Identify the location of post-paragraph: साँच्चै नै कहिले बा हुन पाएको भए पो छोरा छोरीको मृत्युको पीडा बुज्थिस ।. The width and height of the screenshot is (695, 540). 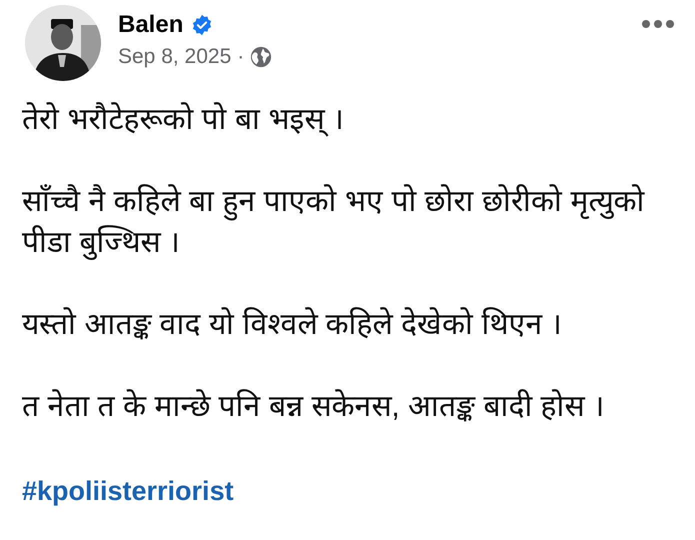
(334, 222).